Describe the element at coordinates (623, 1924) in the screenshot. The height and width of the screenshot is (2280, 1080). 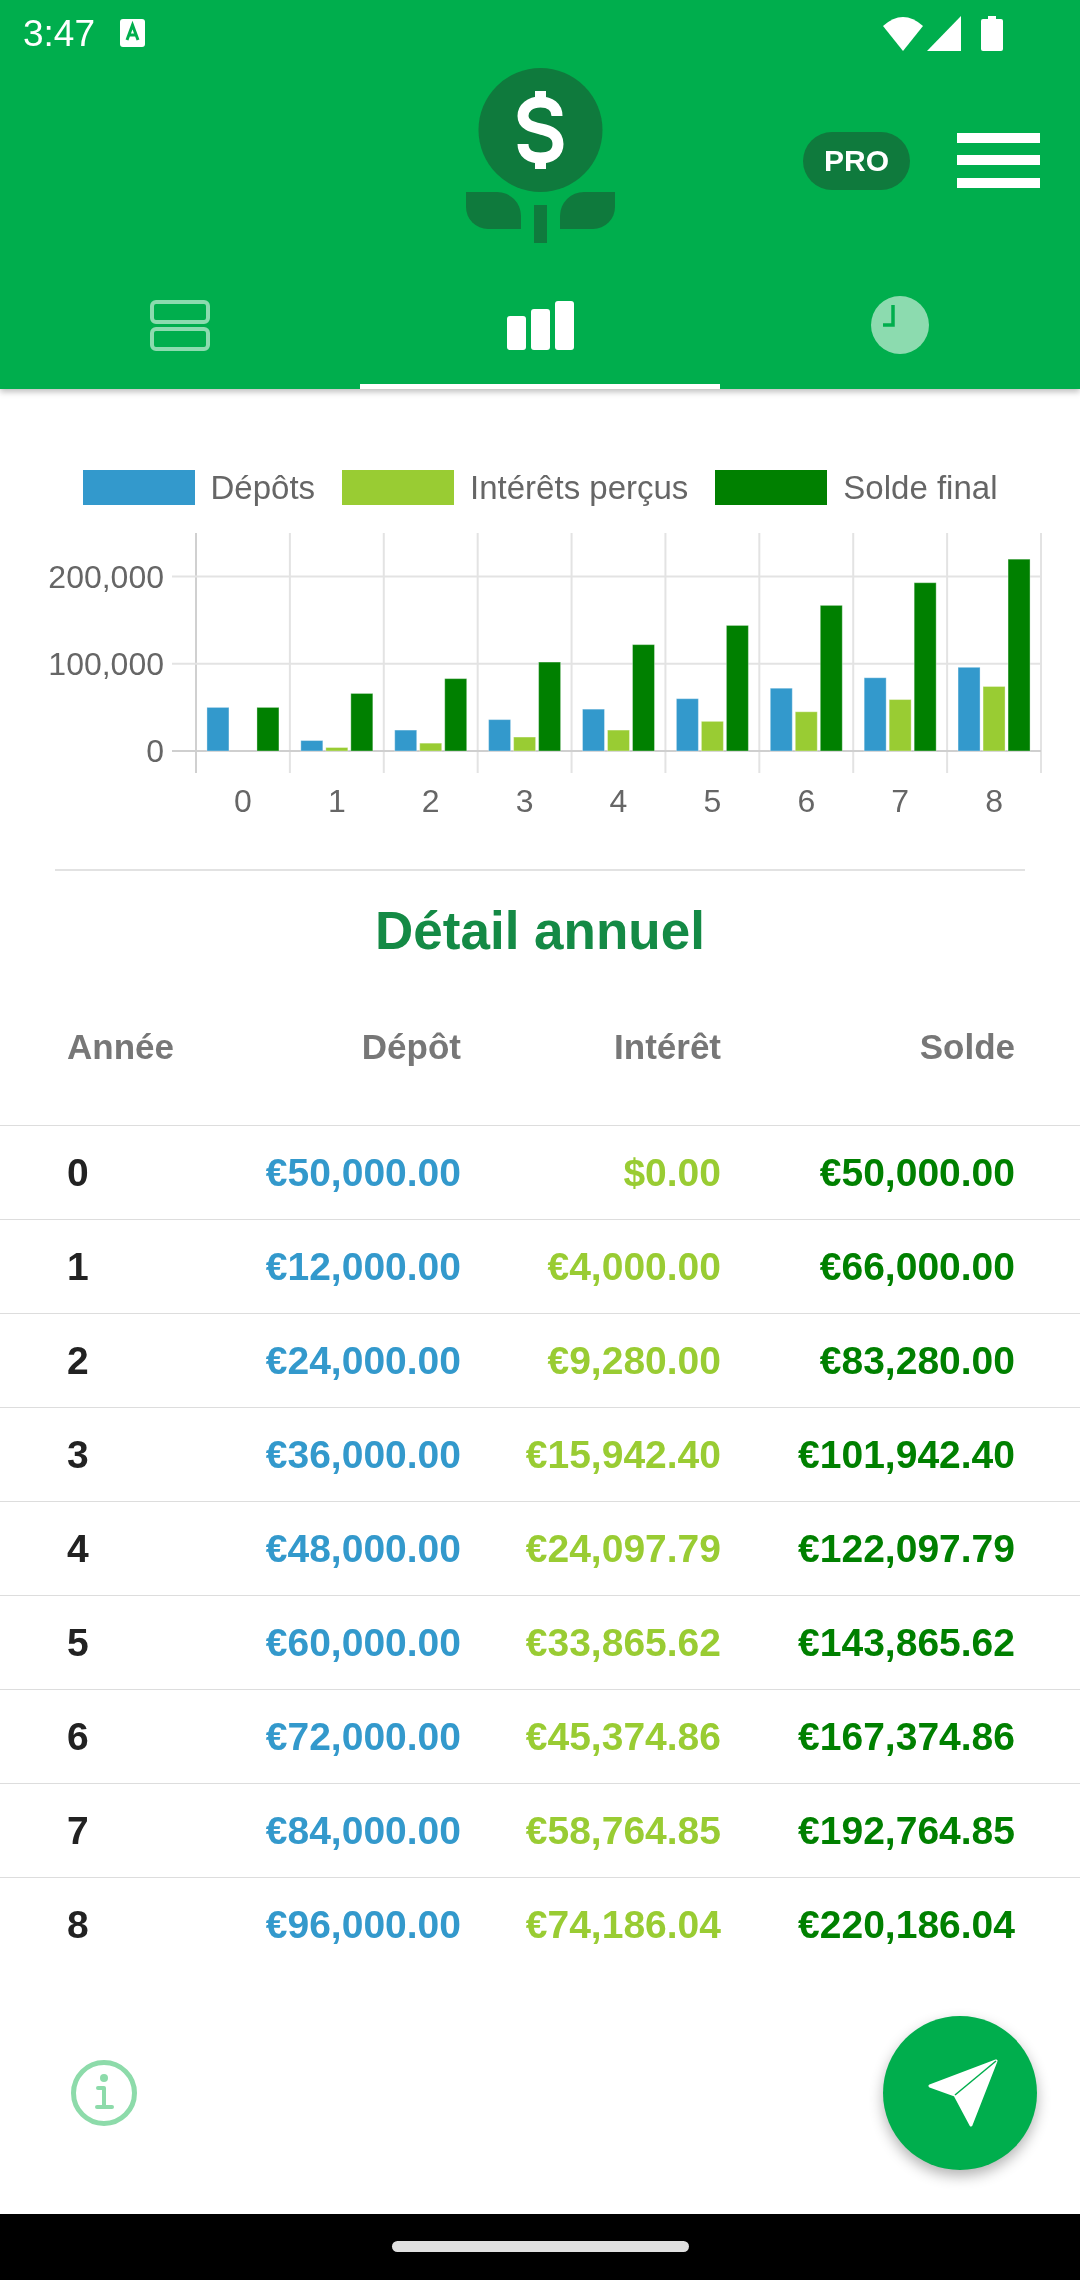
I see `table-cell: €74,186.04` at that location.